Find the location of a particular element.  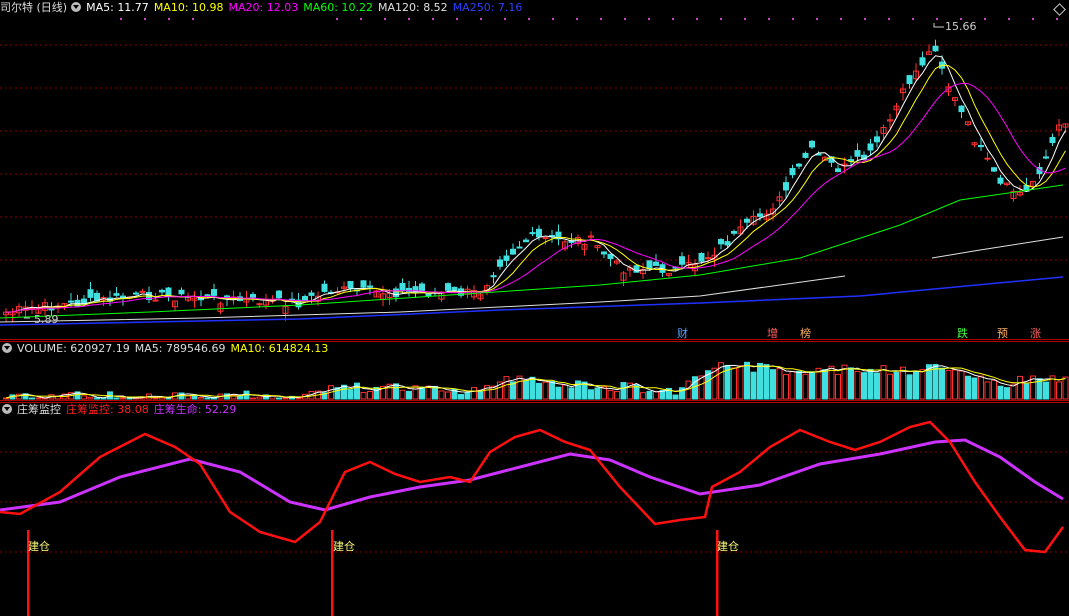

event-marker-bang: 榜 is located at coordinates (805, 333).